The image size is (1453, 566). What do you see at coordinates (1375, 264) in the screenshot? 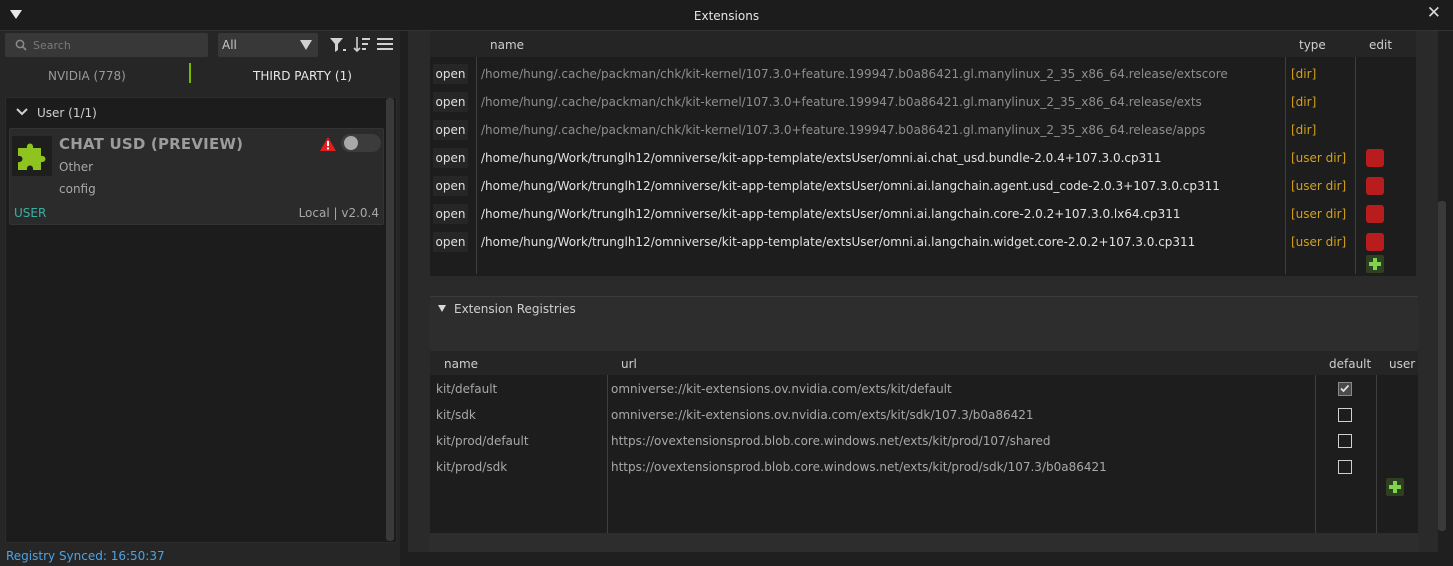
I see `add-path-button` at bounding box center [1375, 264].